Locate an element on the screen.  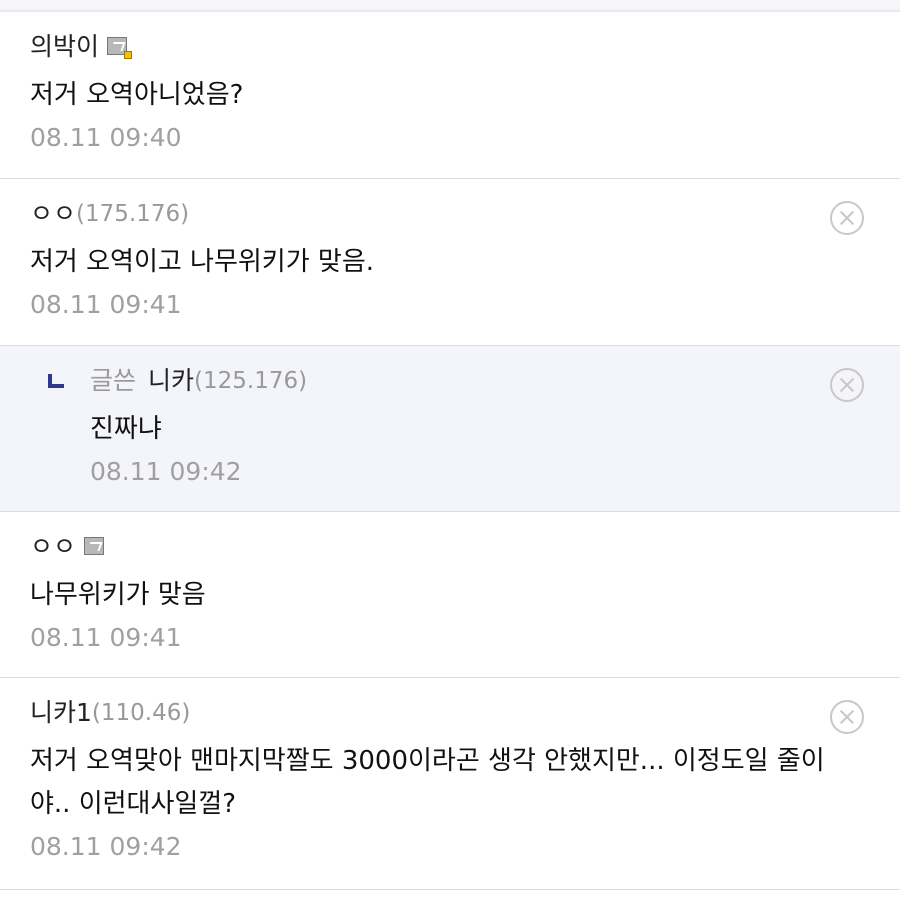
comment-body: 저거 오역아니었음? is located at coordinates (137, 95).